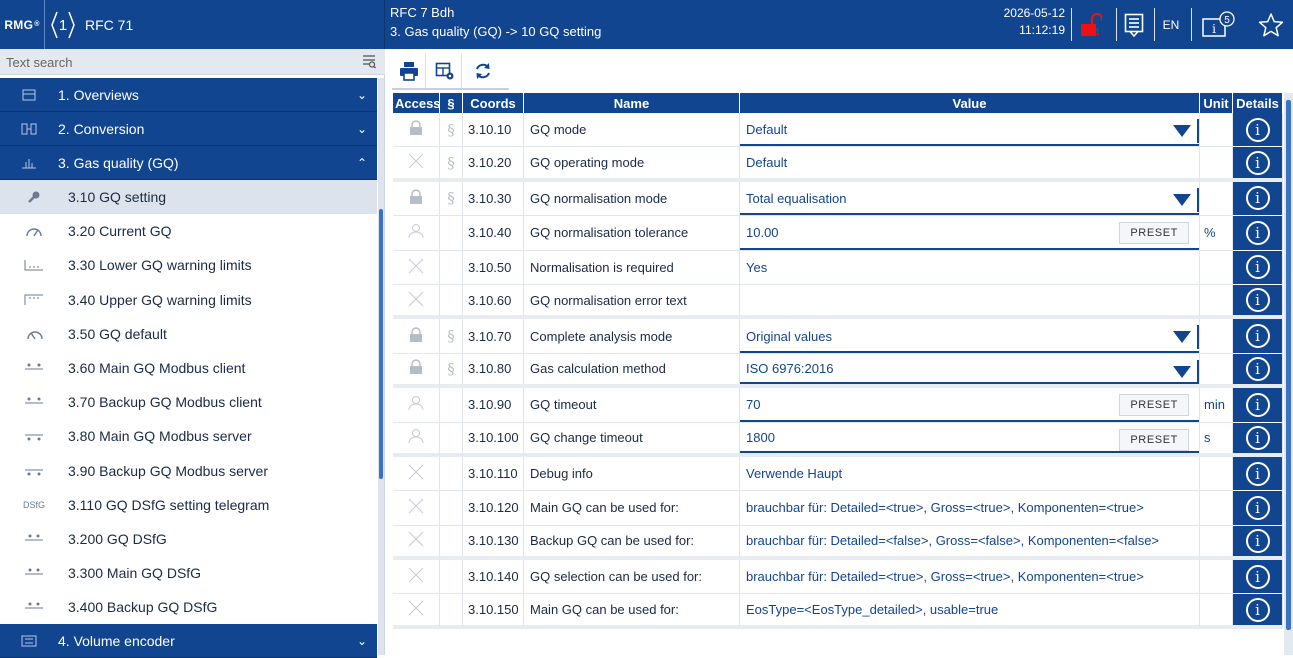 The height and width of the screenshot is (658, 1293). Describe the element at coordinates (483, 71) in the screenshot. I see `refresh-icon` at that location.